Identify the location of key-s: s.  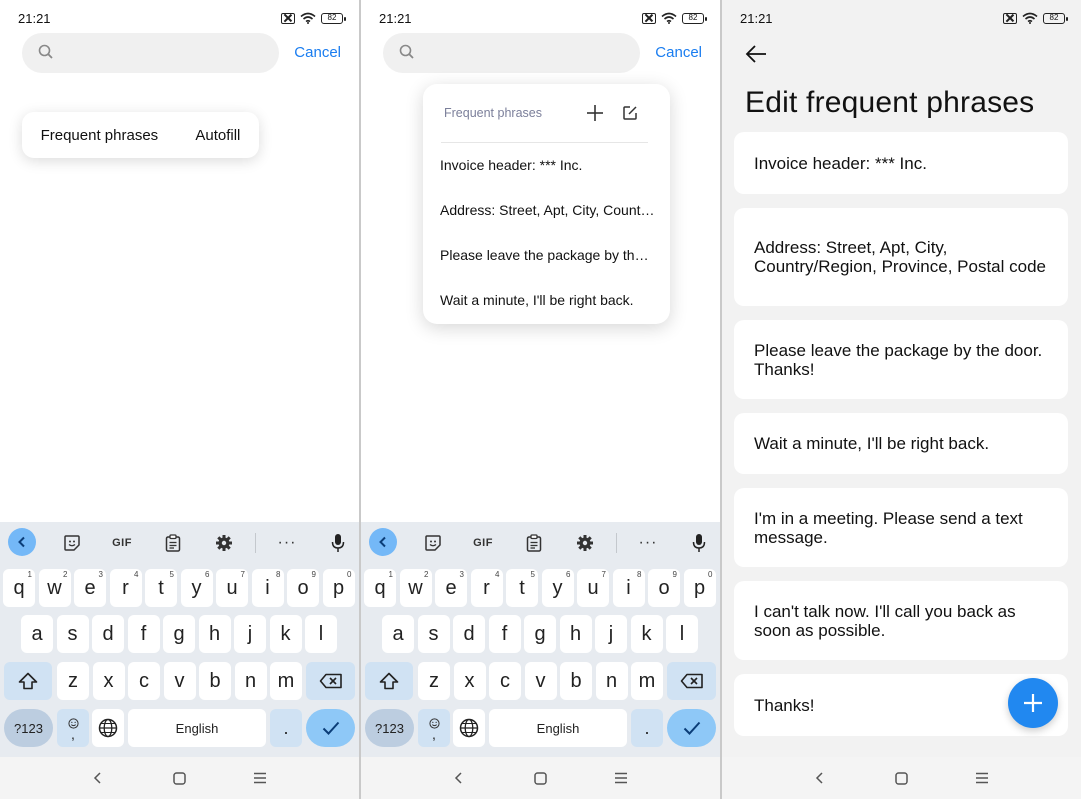
(72, 634).